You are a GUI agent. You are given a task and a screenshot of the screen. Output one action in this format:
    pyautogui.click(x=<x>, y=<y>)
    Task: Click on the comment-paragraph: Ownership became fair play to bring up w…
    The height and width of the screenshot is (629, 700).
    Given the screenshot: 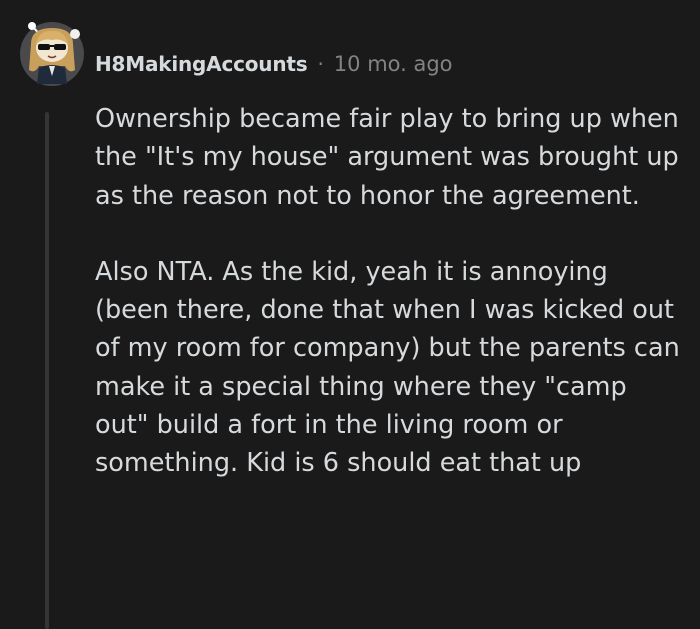 What is the action you would take?
    pyautogui.click(x=387, y=157)
    